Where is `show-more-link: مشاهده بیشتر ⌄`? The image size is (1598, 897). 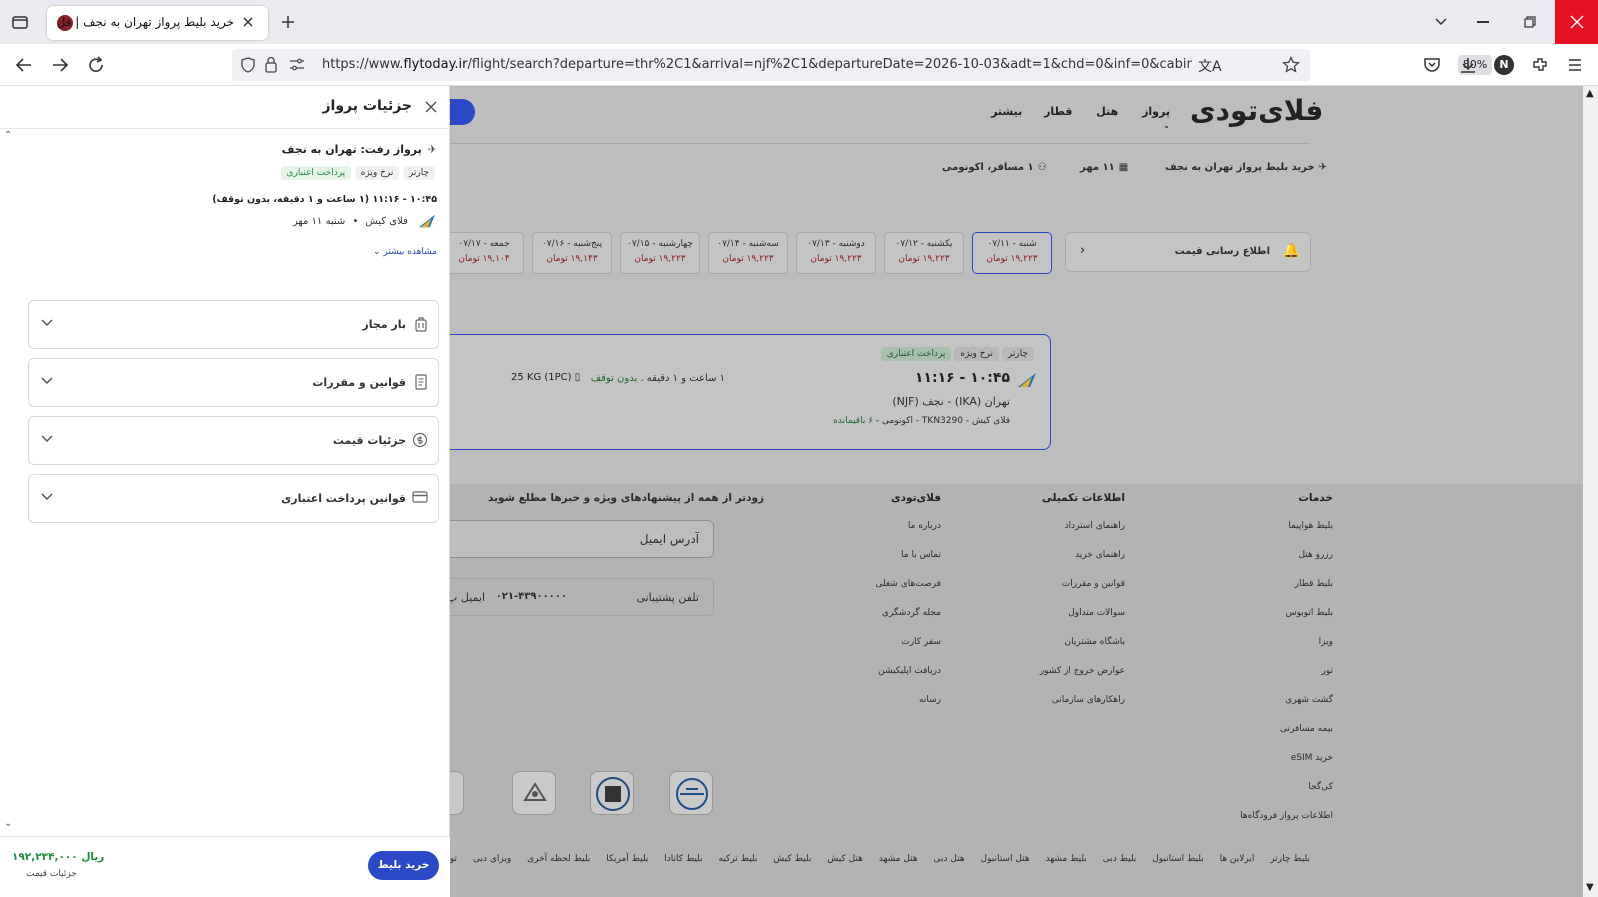
show-more-link: مشاهده بیشتر ⌄ is located at coordinates (405, 252).